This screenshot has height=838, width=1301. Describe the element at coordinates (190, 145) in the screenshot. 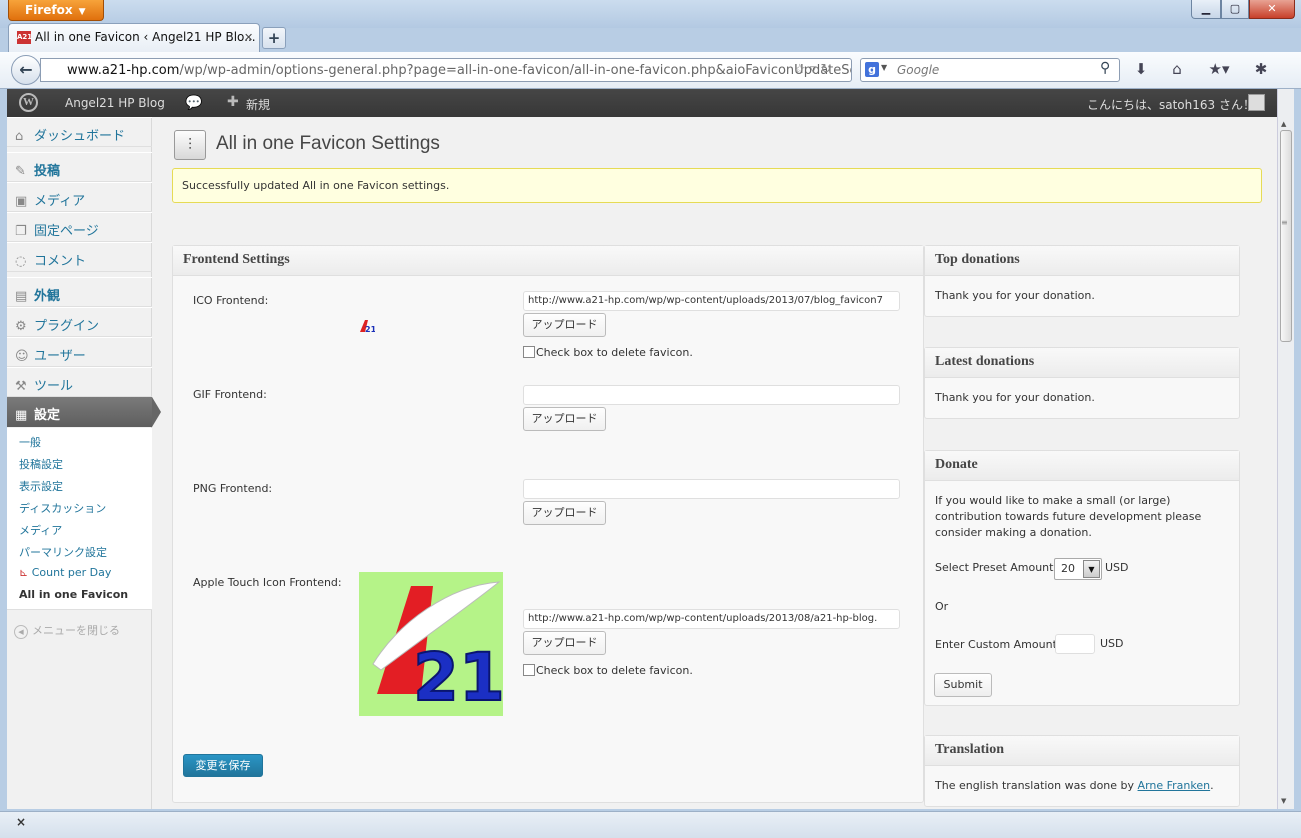

I see `settings-page-icon: ⫶` at that location.